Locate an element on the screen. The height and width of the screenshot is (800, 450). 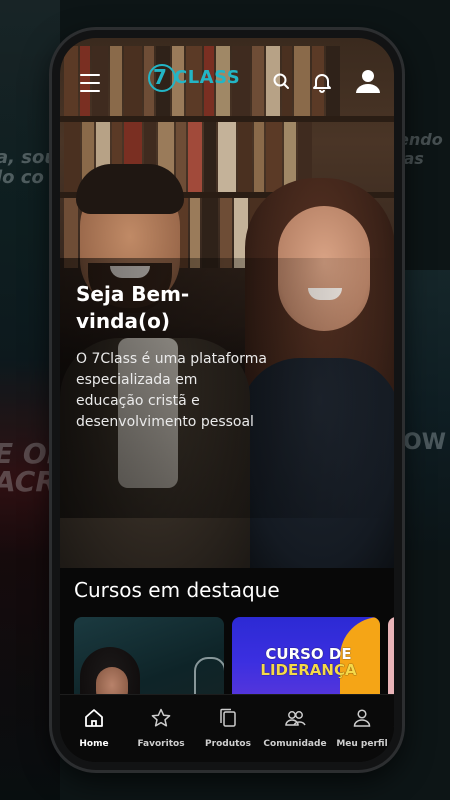
hero-description-line: desenvolvimento pessoal is located at coordinates (165, 422).